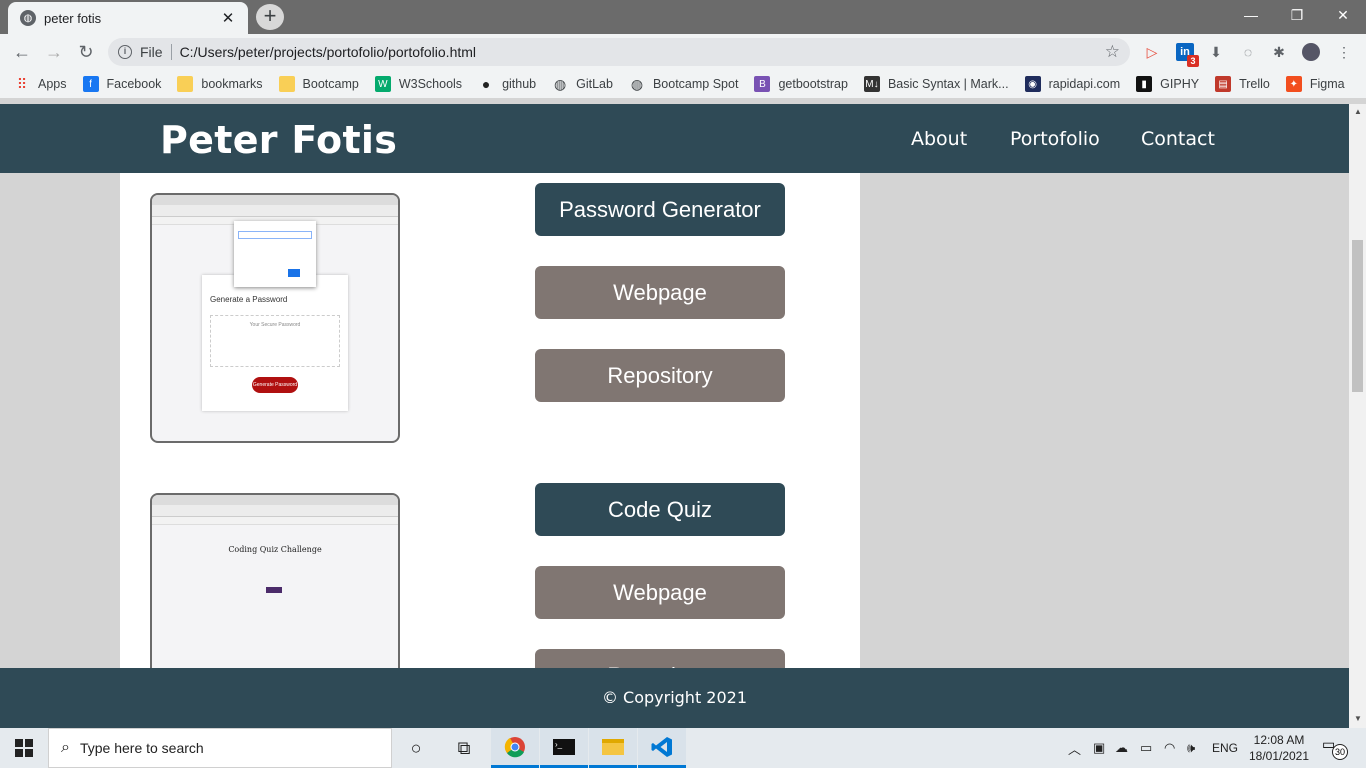  I want to click on menu-kebab-icon: ⋮, so click(1344, 52).